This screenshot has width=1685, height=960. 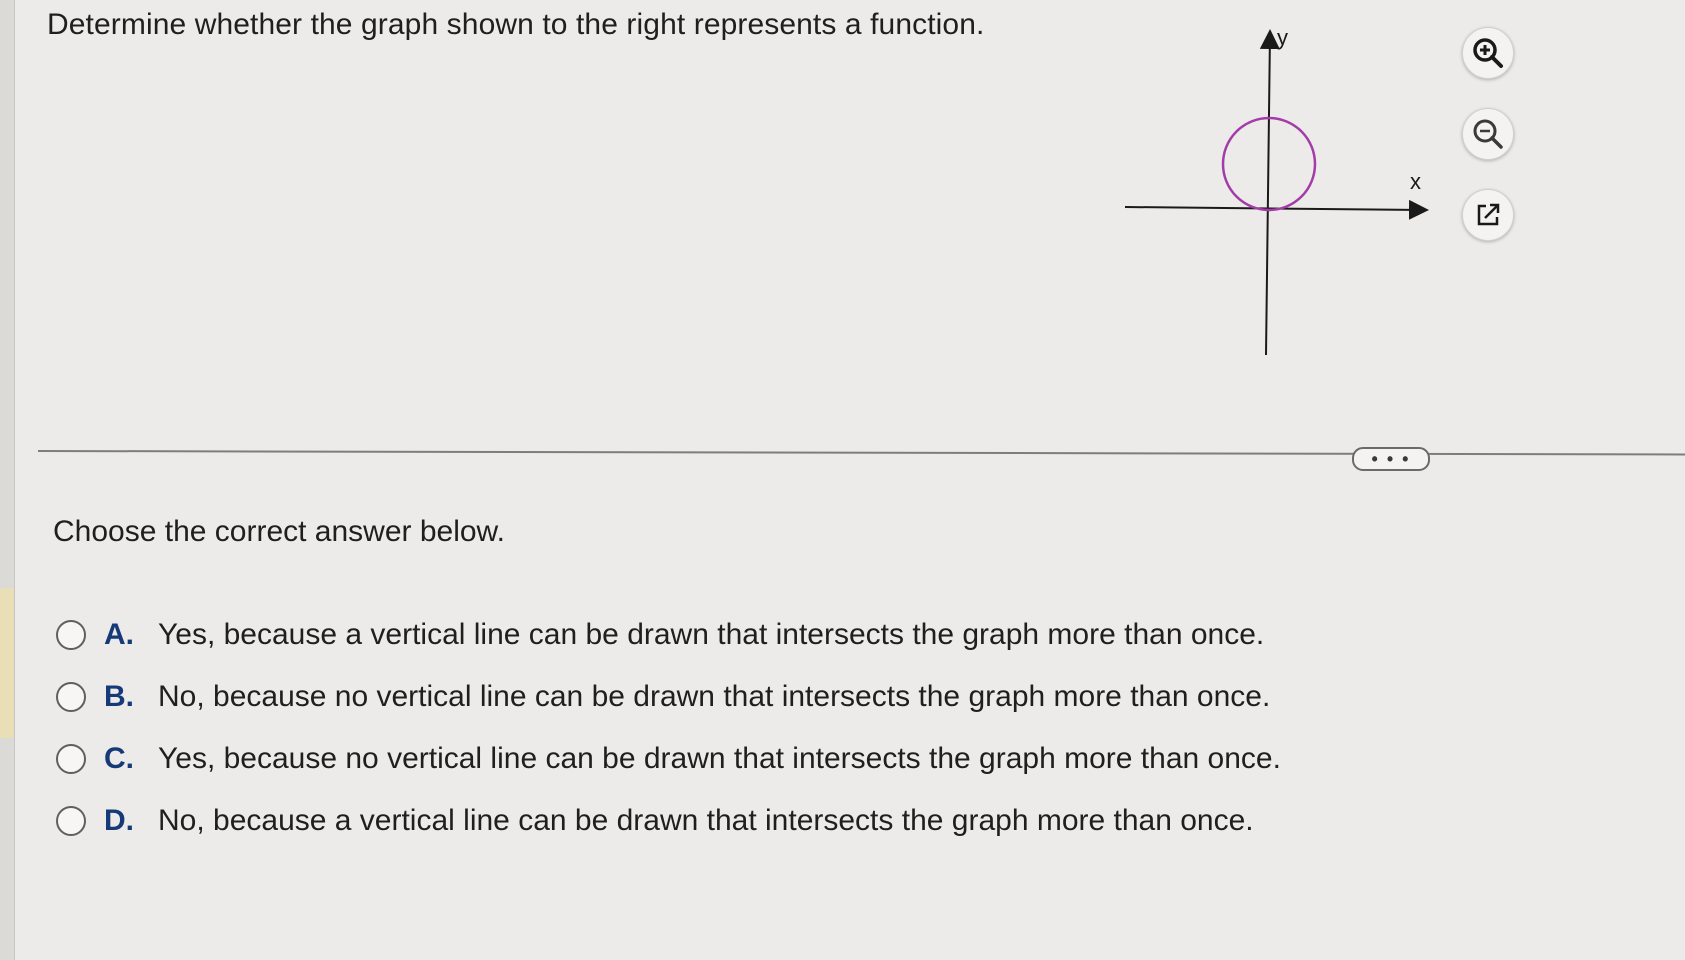 What do you see at coordinates (119, 696) in the screenshot?
I see `choice-letter: B.` at bounding box center [119, 696].